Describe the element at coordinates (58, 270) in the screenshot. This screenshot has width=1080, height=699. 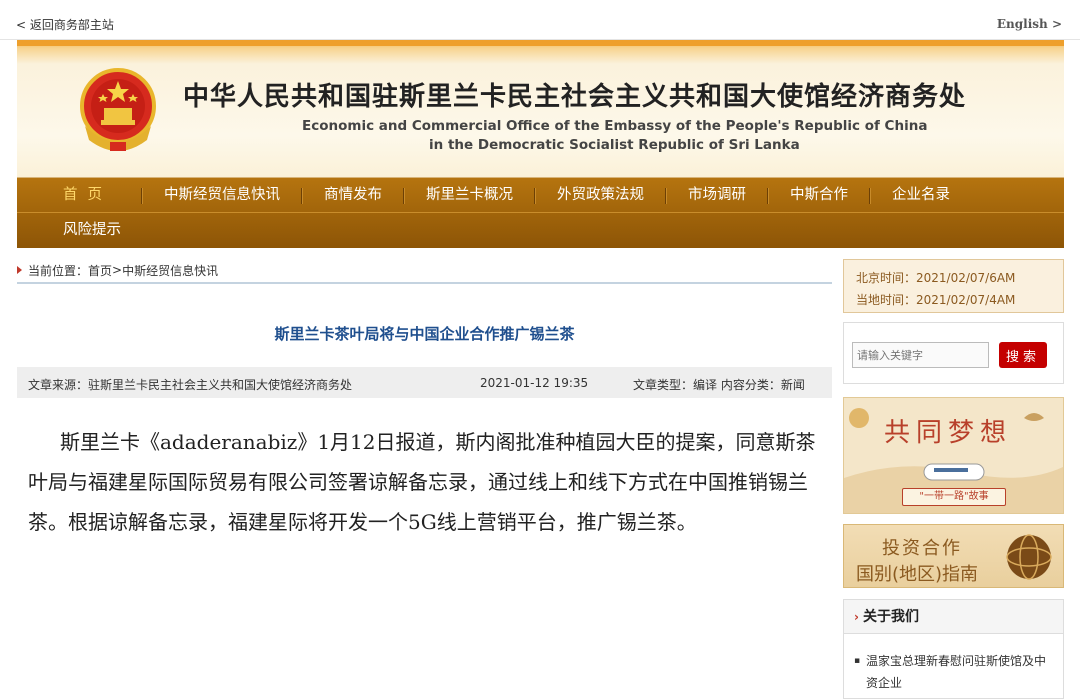
I see `breadcrumb-label: 当前位置：` at that location.